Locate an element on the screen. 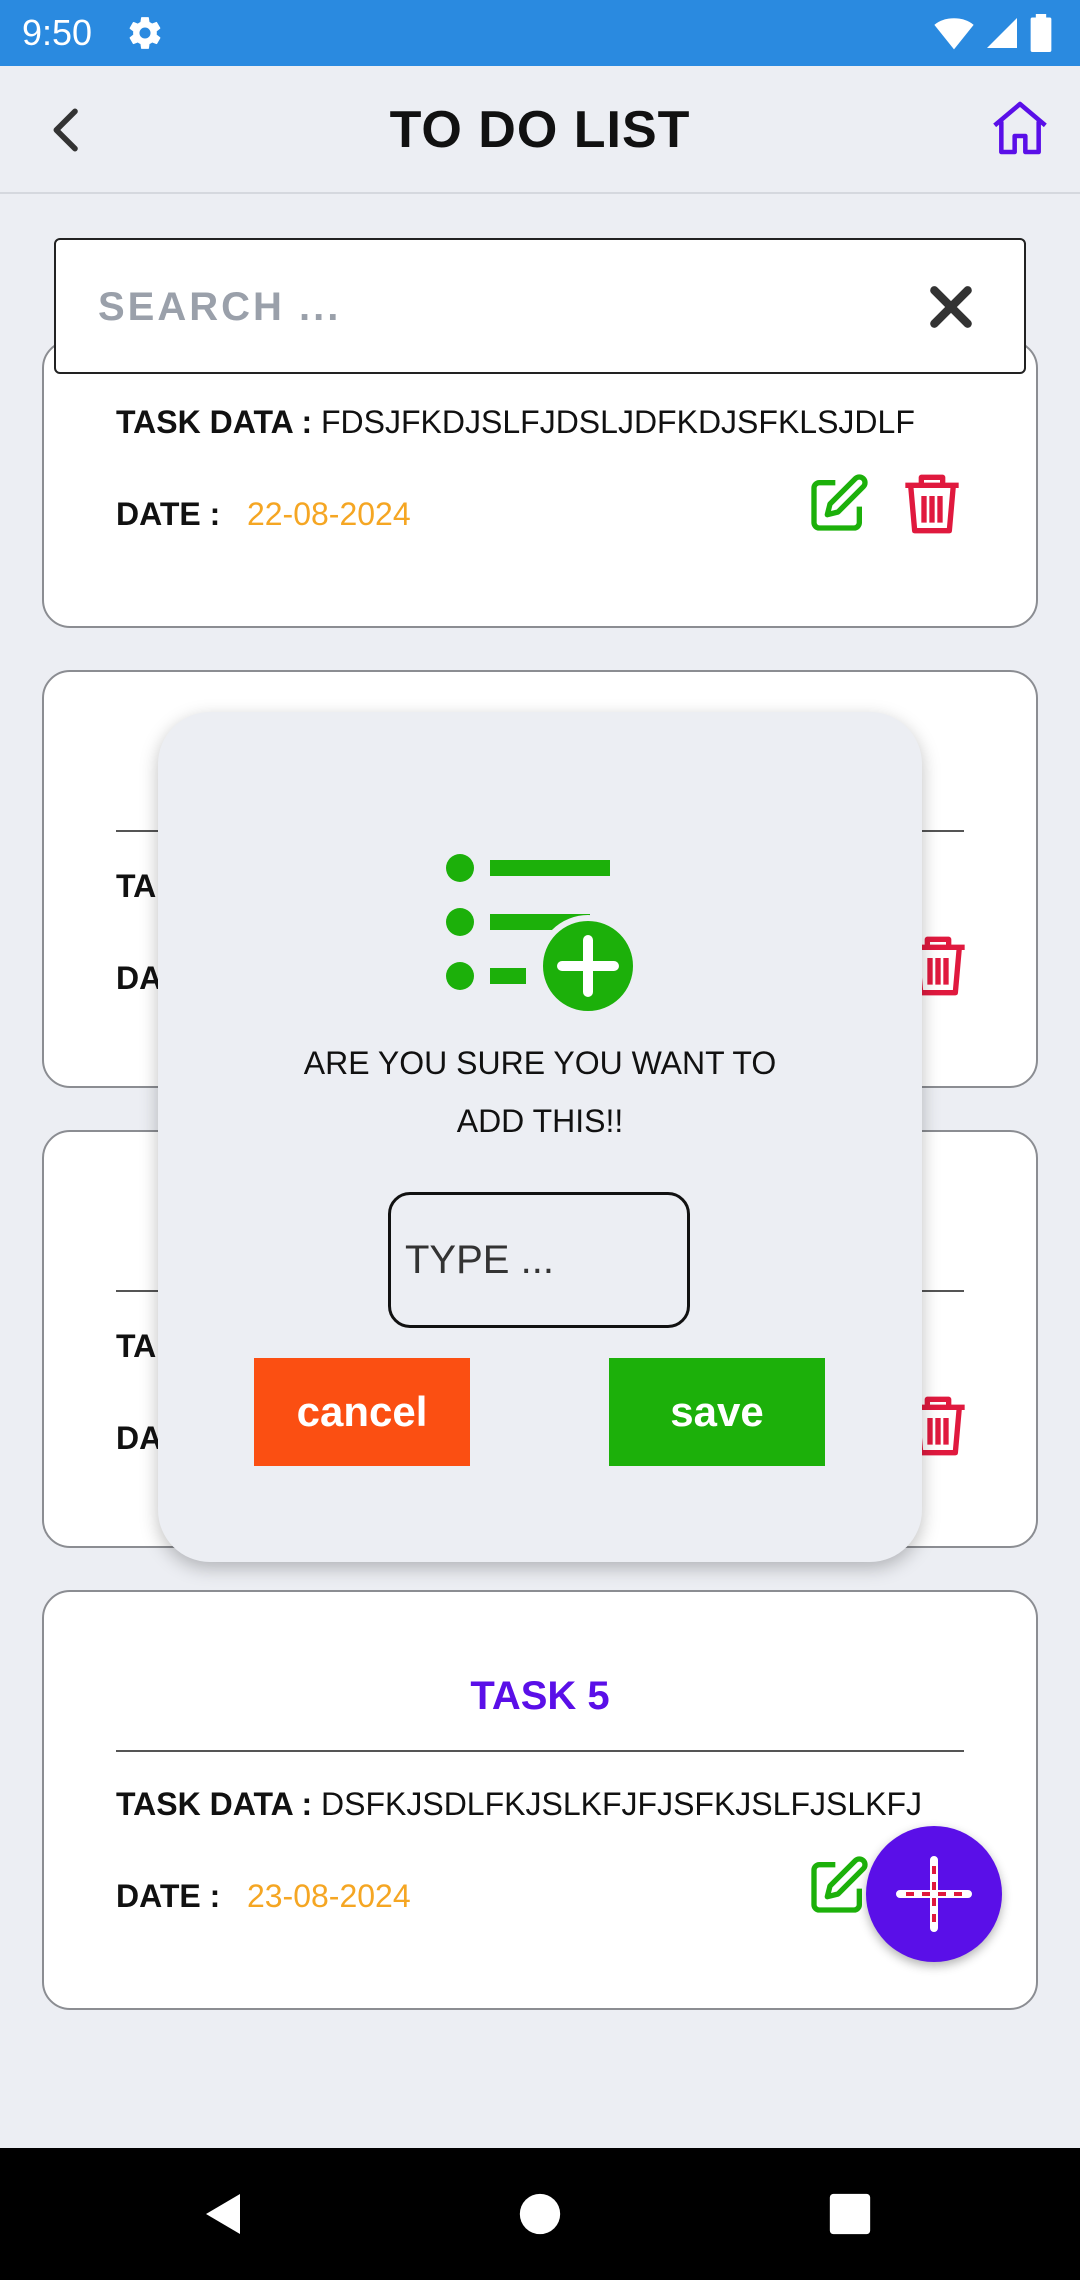 This screenshot has height=2280, width=1080. nav-home-icon is located at coordinates (540, 2214).